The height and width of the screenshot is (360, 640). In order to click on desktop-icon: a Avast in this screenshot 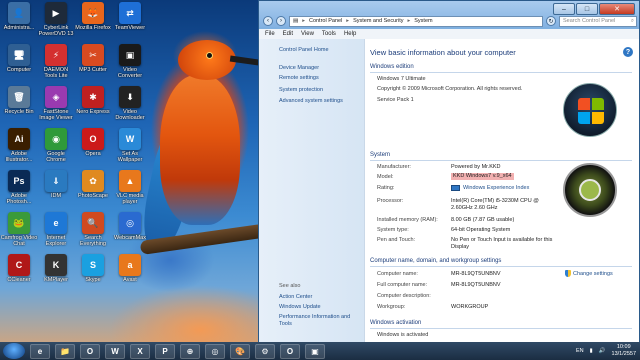, I will do `click(130, 275)`.